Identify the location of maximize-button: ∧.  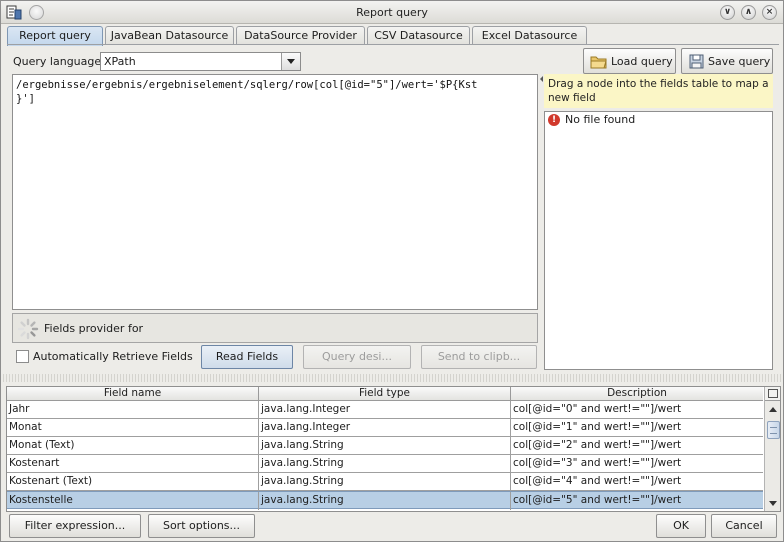
(748, 12).